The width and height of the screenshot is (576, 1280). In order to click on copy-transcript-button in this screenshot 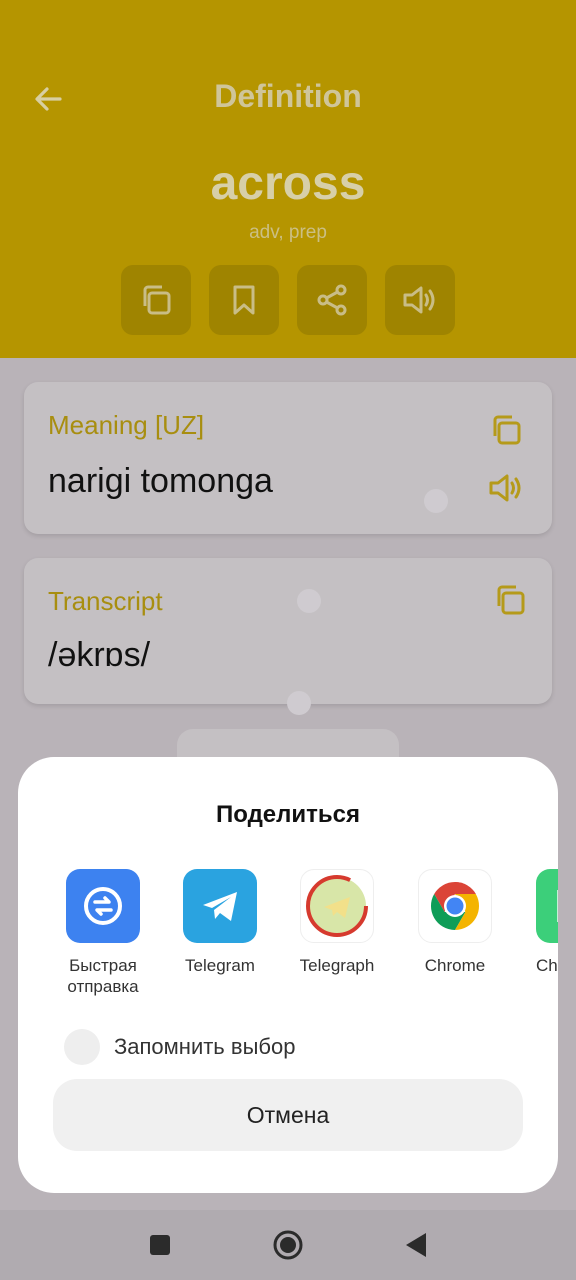, I will do `click(510, 600)`.